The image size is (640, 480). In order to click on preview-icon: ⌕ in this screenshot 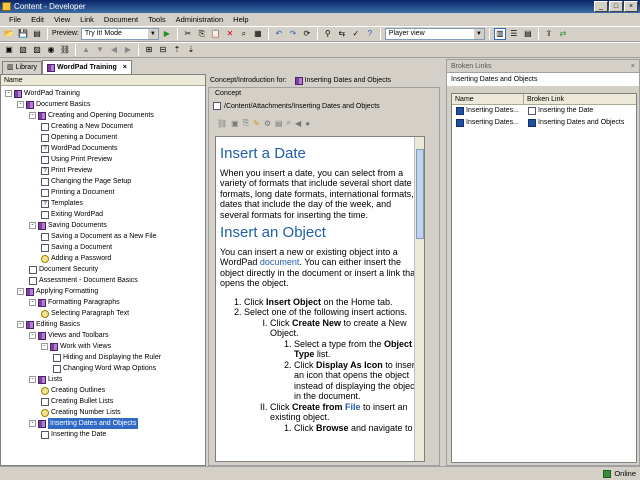, I will do `click(289, 123)`.